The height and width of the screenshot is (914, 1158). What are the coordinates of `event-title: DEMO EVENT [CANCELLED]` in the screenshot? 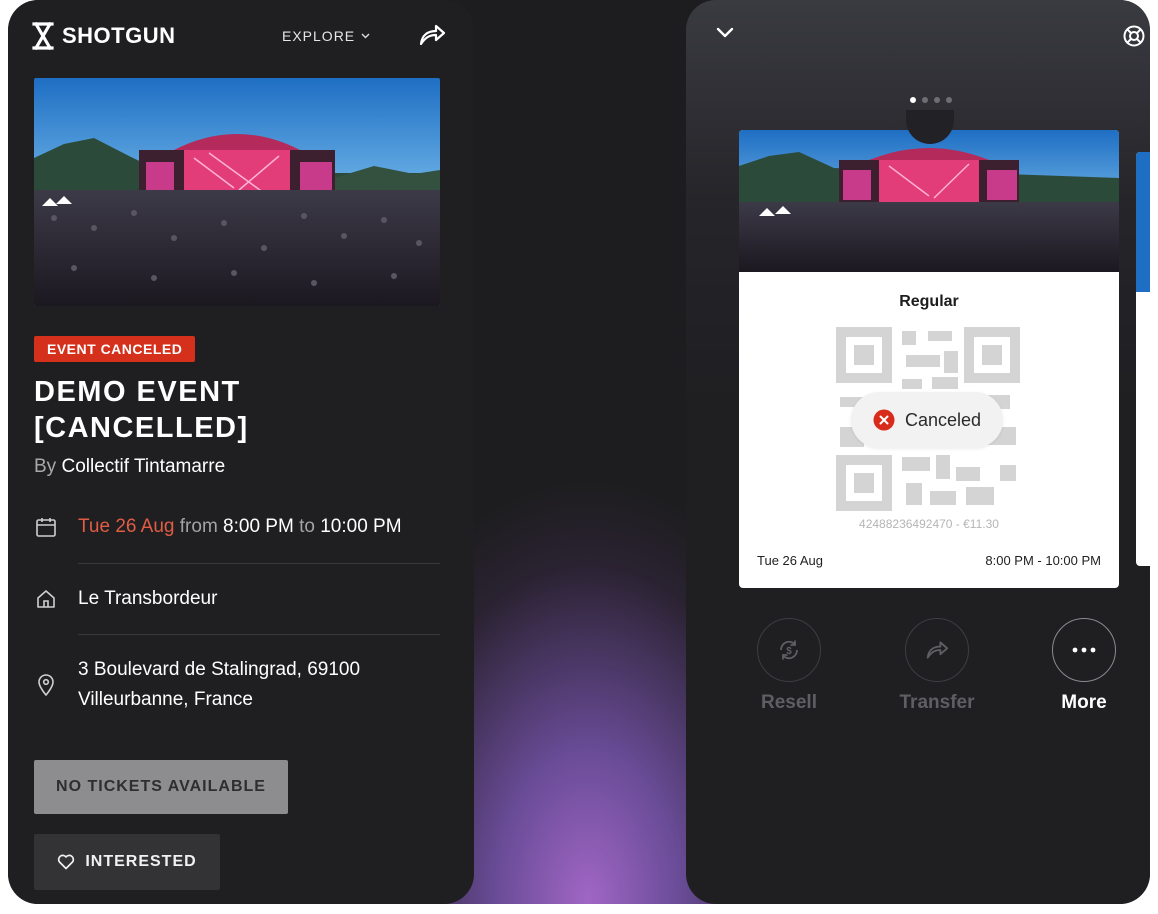 It's located at (244, 410).